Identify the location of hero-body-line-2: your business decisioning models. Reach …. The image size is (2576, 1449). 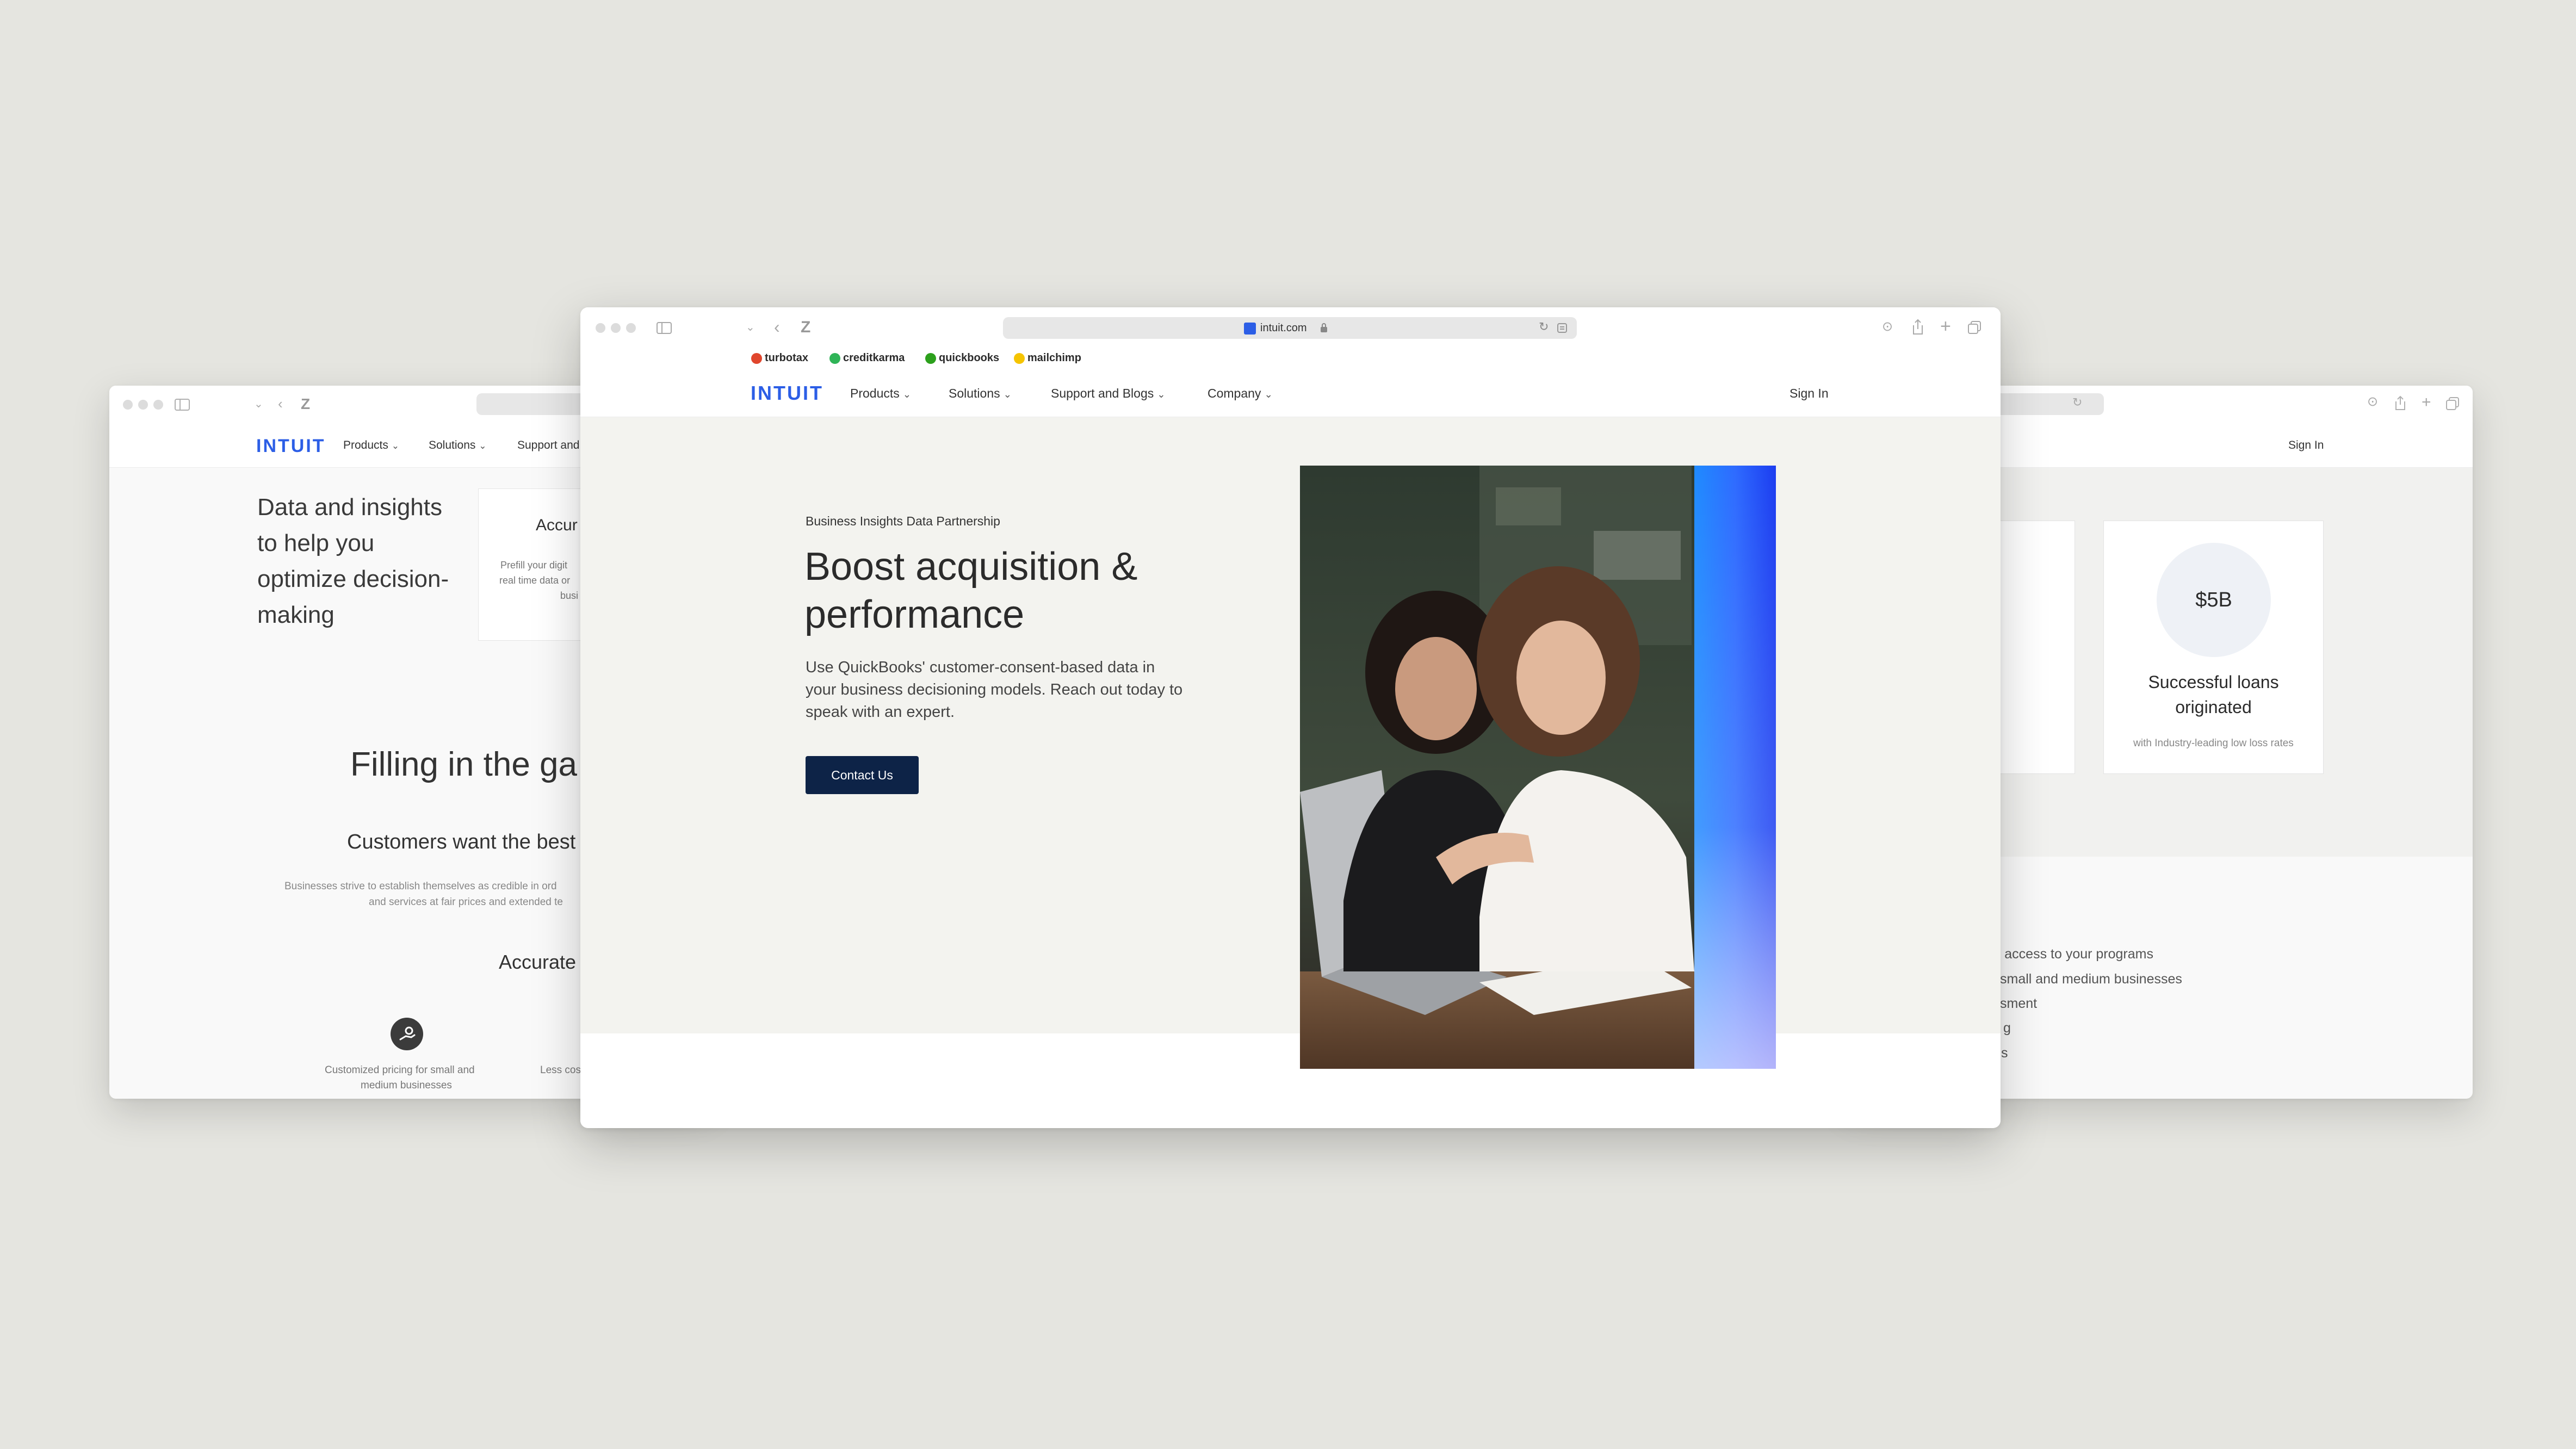
(994, 690).